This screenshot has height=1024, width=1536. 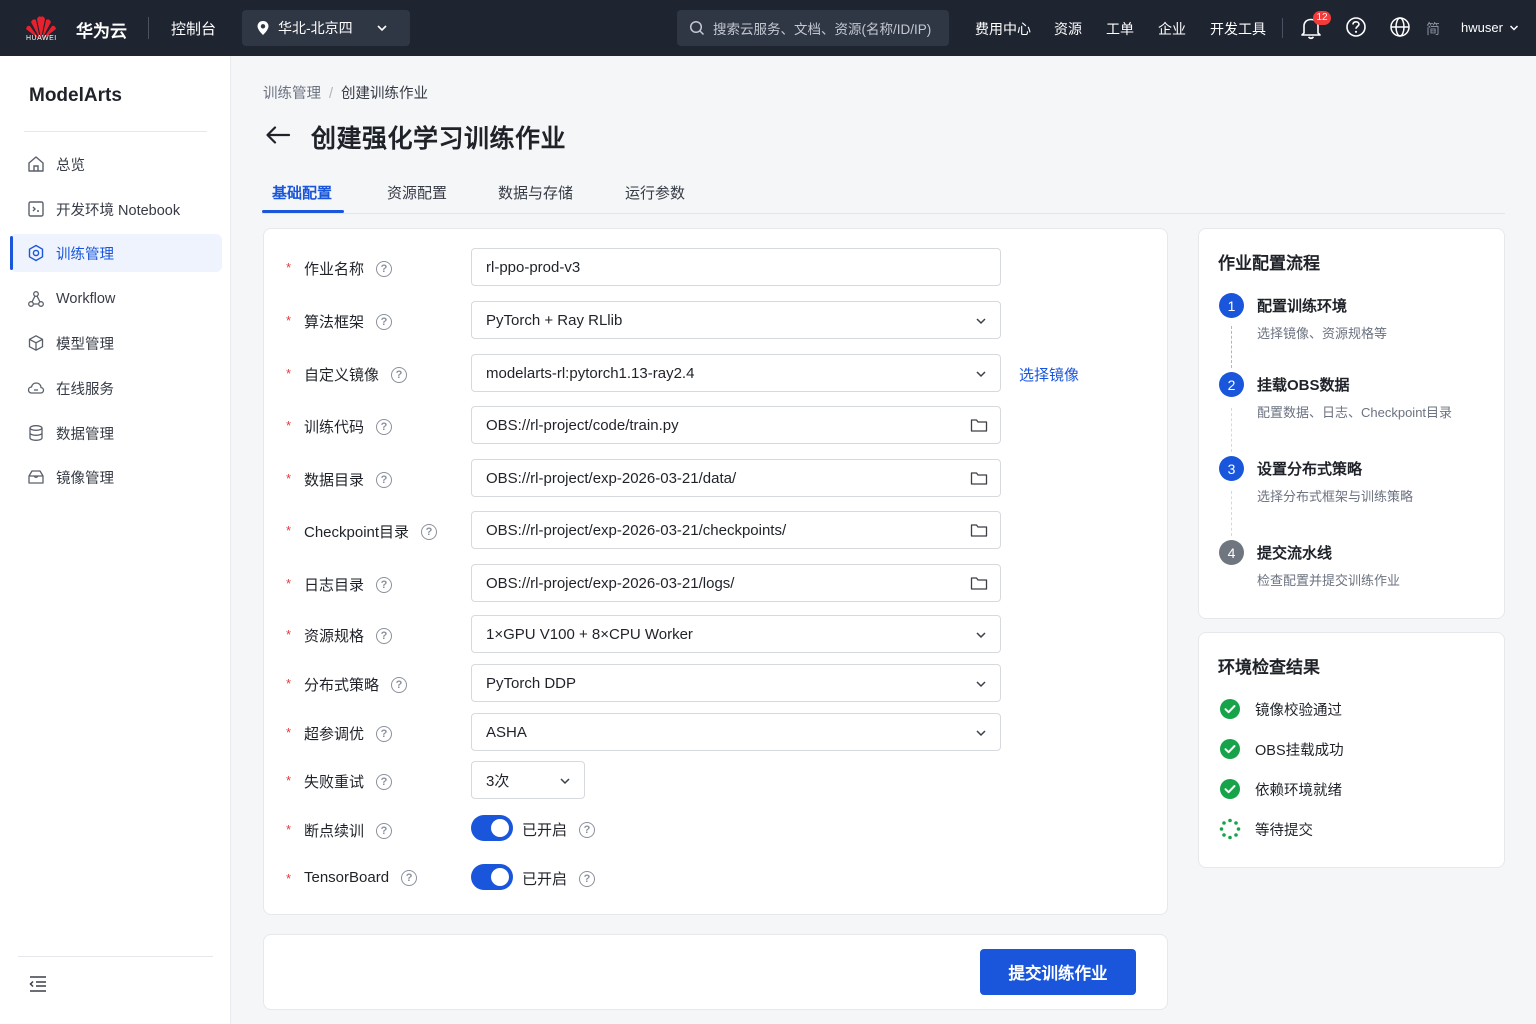 What do you see at coordinates (1238, 29) in the screenshot?
I see `nav-dev-tools: 开发工具` at bounding box center [1238, 29].